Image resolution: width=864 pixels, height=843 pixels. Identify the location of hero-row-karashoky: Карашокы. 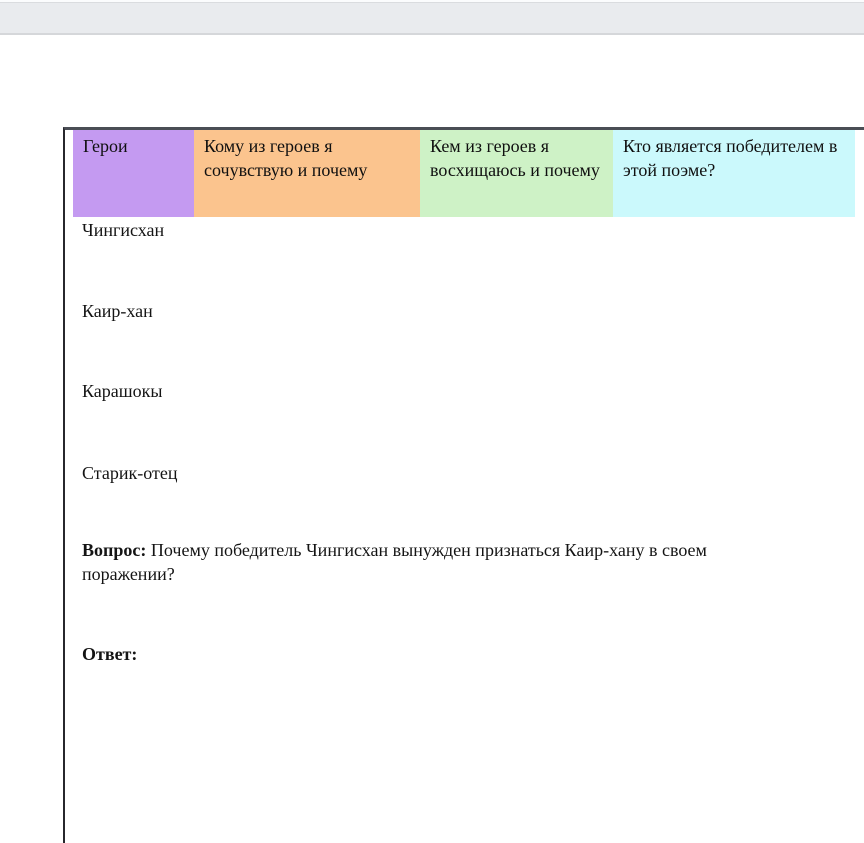
(464, 420).